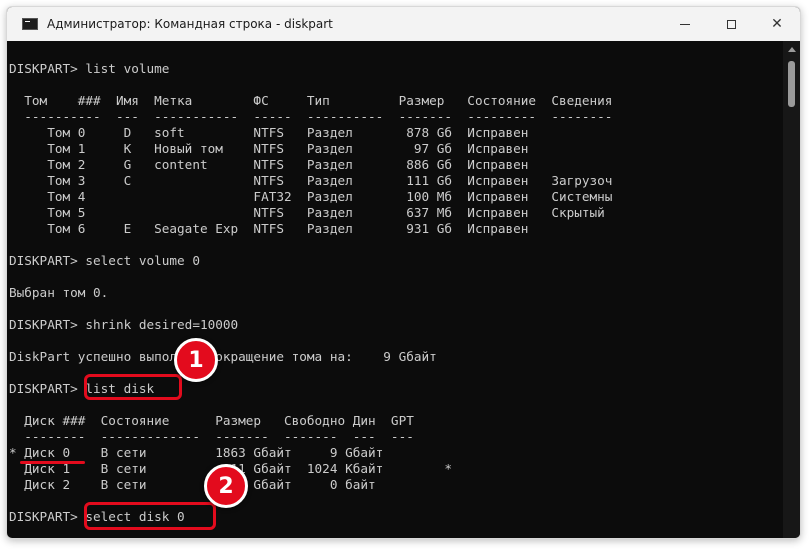 The height and width of the screenshot is (549, 809). What do you see at coordinates (133, 387) in the screenshot?
I see `highlight-list-disk` at bounding box center [133, 387].